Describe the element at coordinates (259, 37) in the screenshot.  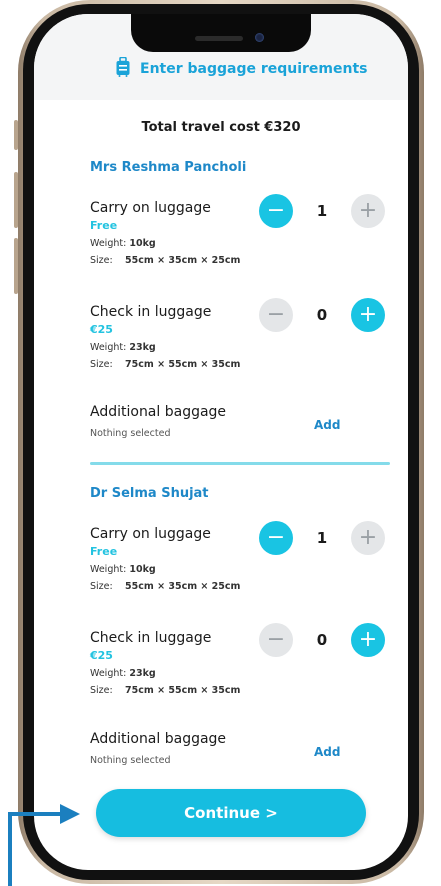
I see `front-camera` at that location.